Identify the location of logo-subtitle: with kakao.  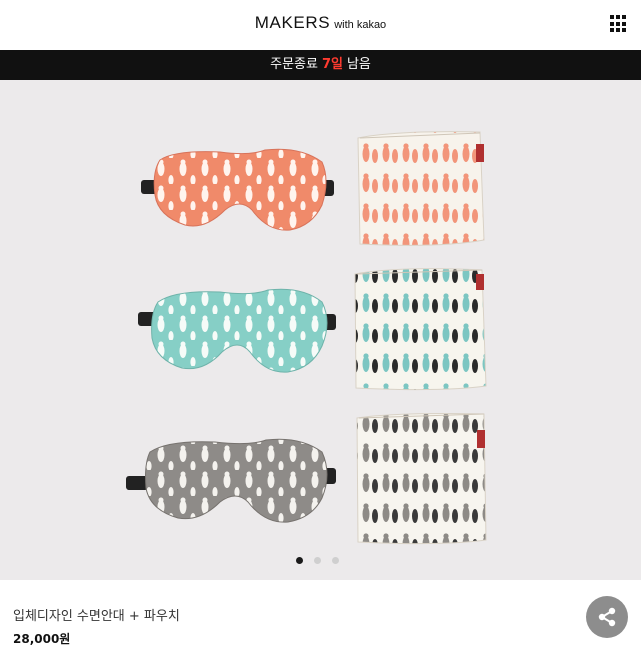
(360, 25).